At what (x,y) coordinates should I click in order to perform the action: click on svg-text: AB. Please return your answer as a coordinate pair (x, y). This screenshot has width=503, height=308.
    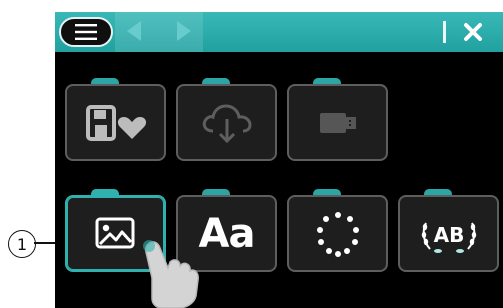
    Looking at the image, I should click on (448, 235).